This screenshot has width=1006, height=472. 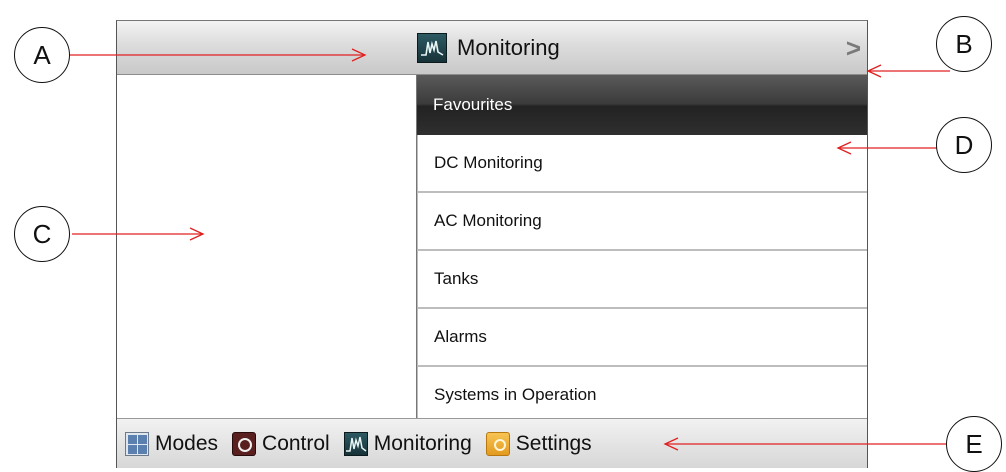 What do you see at coordinates (964, 145) in the screenshot?
I see `callout-d: D` at bounding box center [964, 145].